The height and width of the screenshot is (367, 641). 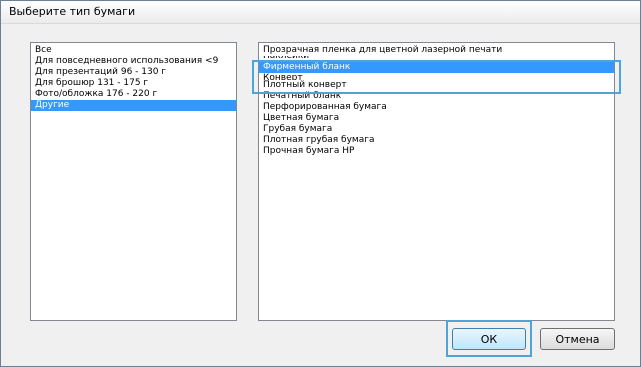 I want to click on list-item-presentation: Для презентаций 96 - 130 г, so click(x=133, y=72).